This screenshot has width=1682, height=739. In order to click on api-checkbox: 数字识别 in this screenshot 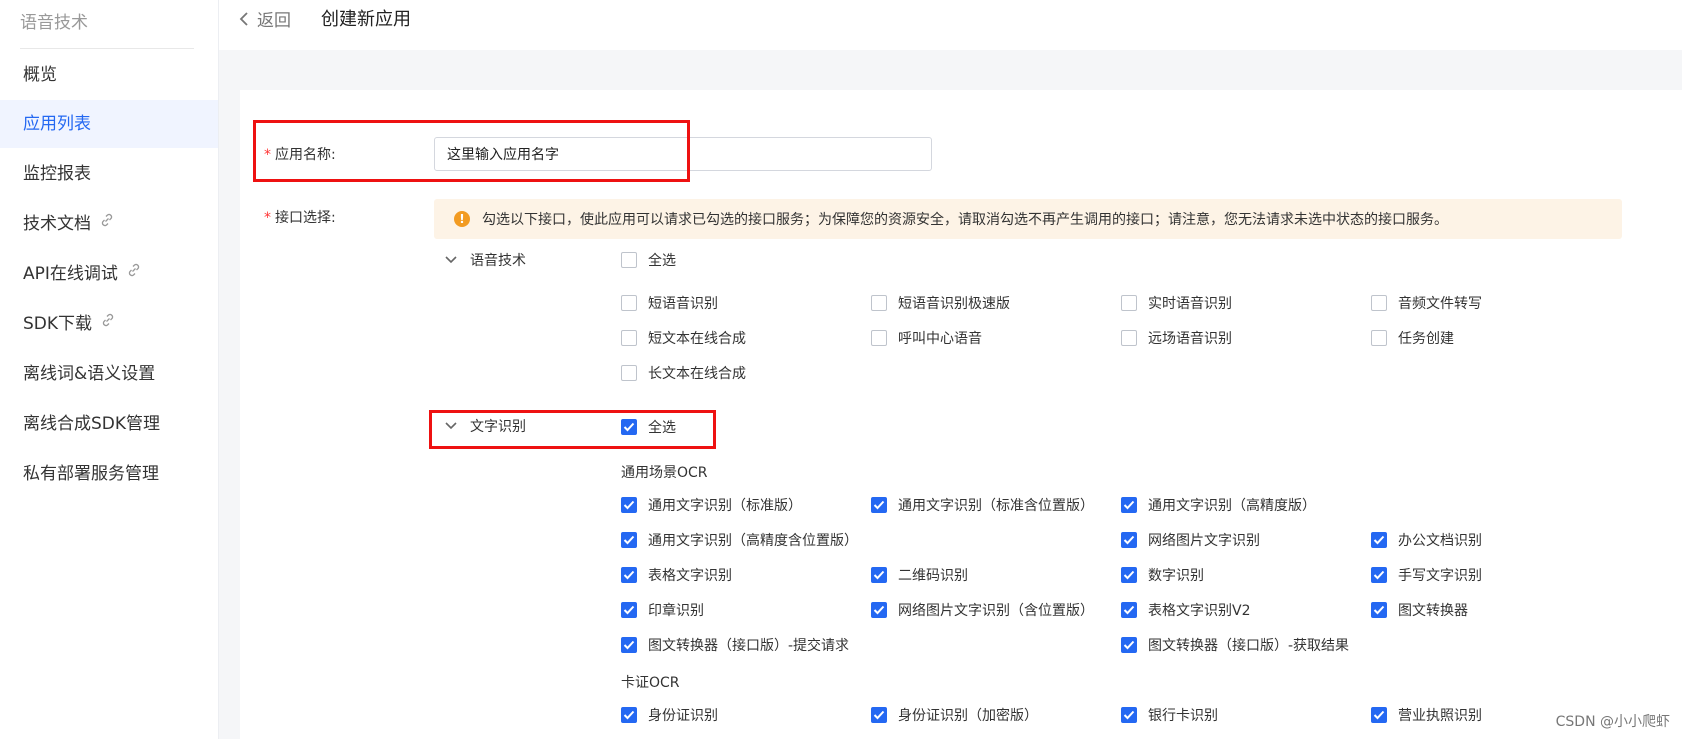, I will do `click(1162, 575)`.